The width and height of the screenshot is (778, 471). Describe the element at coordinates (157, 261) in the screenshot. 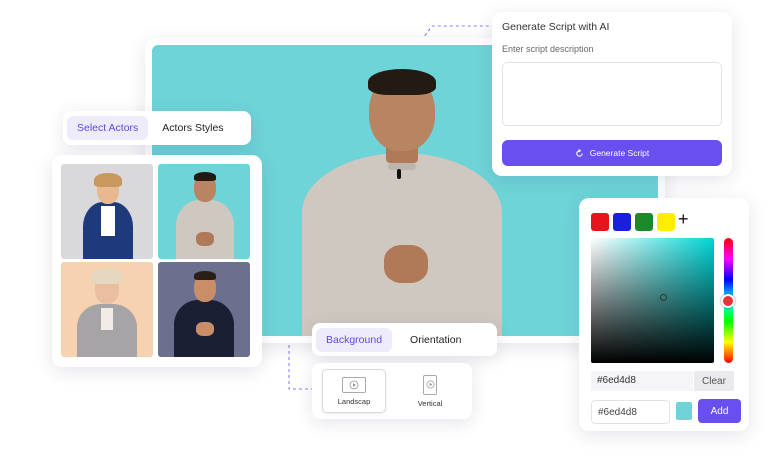

I see `actor-grid` at that location.